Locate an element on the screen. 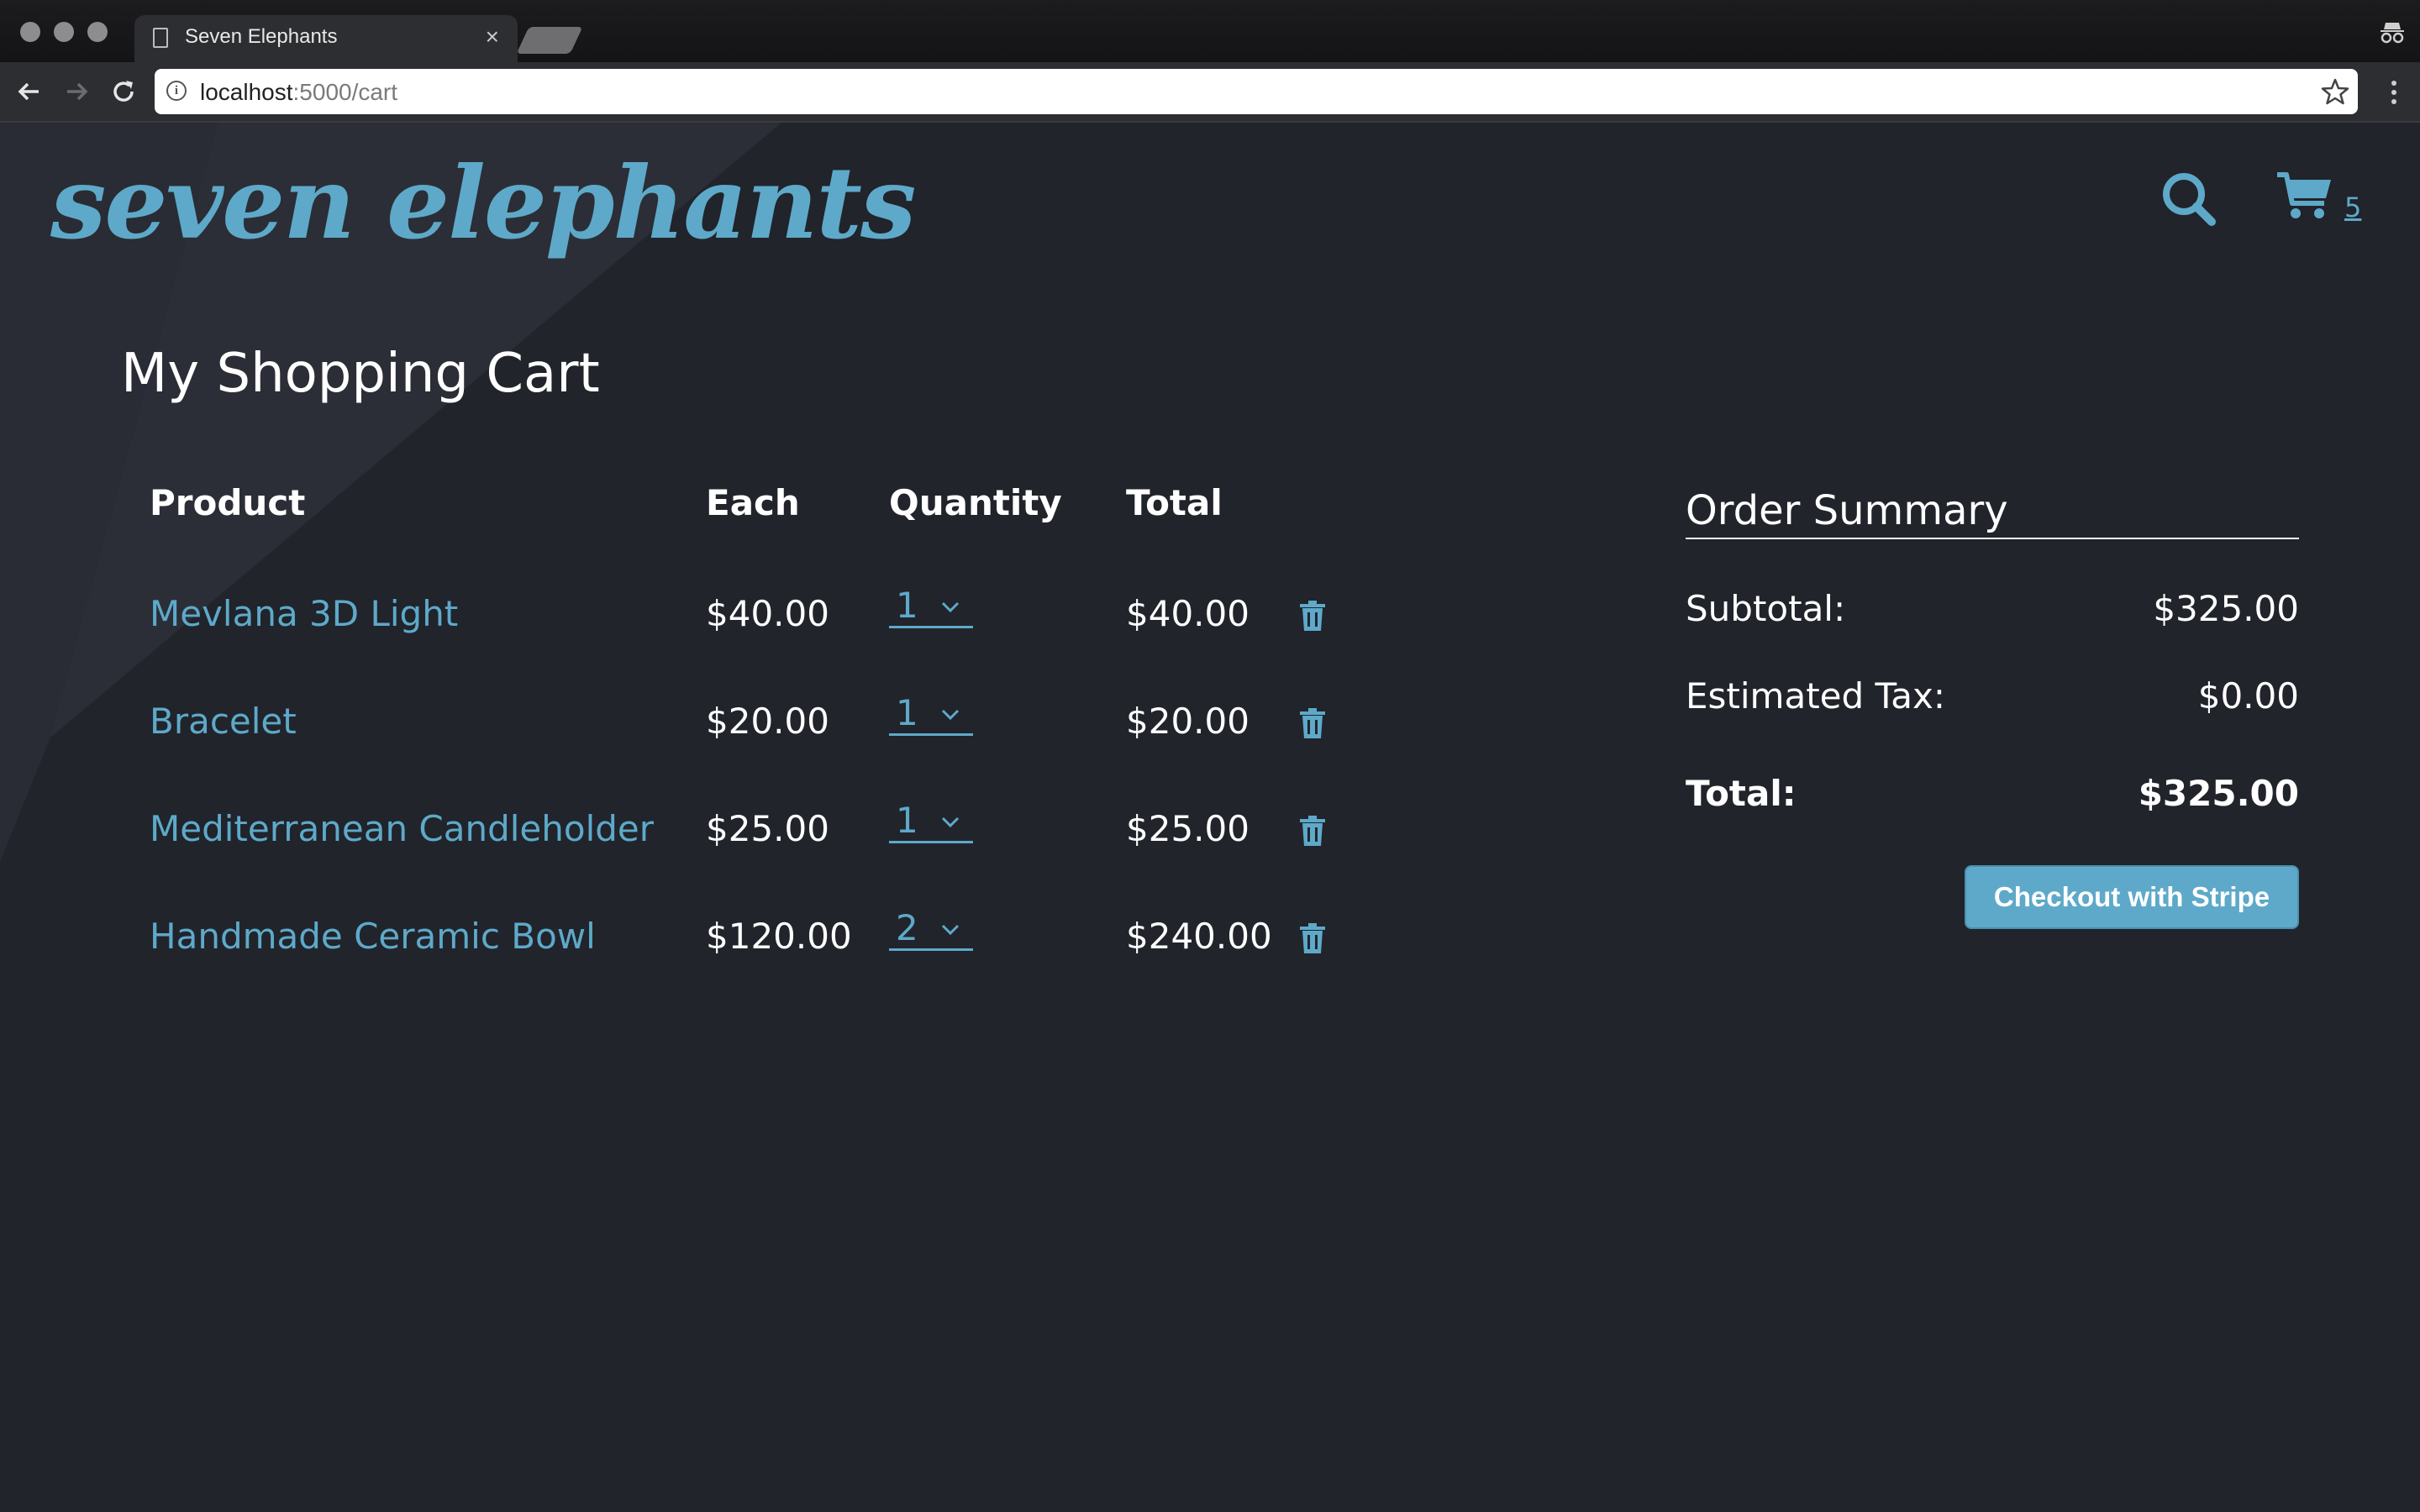 The height and width of the screenshot is (1512, 2420). quantity-select: 2 is located at coordinates (931, 929).